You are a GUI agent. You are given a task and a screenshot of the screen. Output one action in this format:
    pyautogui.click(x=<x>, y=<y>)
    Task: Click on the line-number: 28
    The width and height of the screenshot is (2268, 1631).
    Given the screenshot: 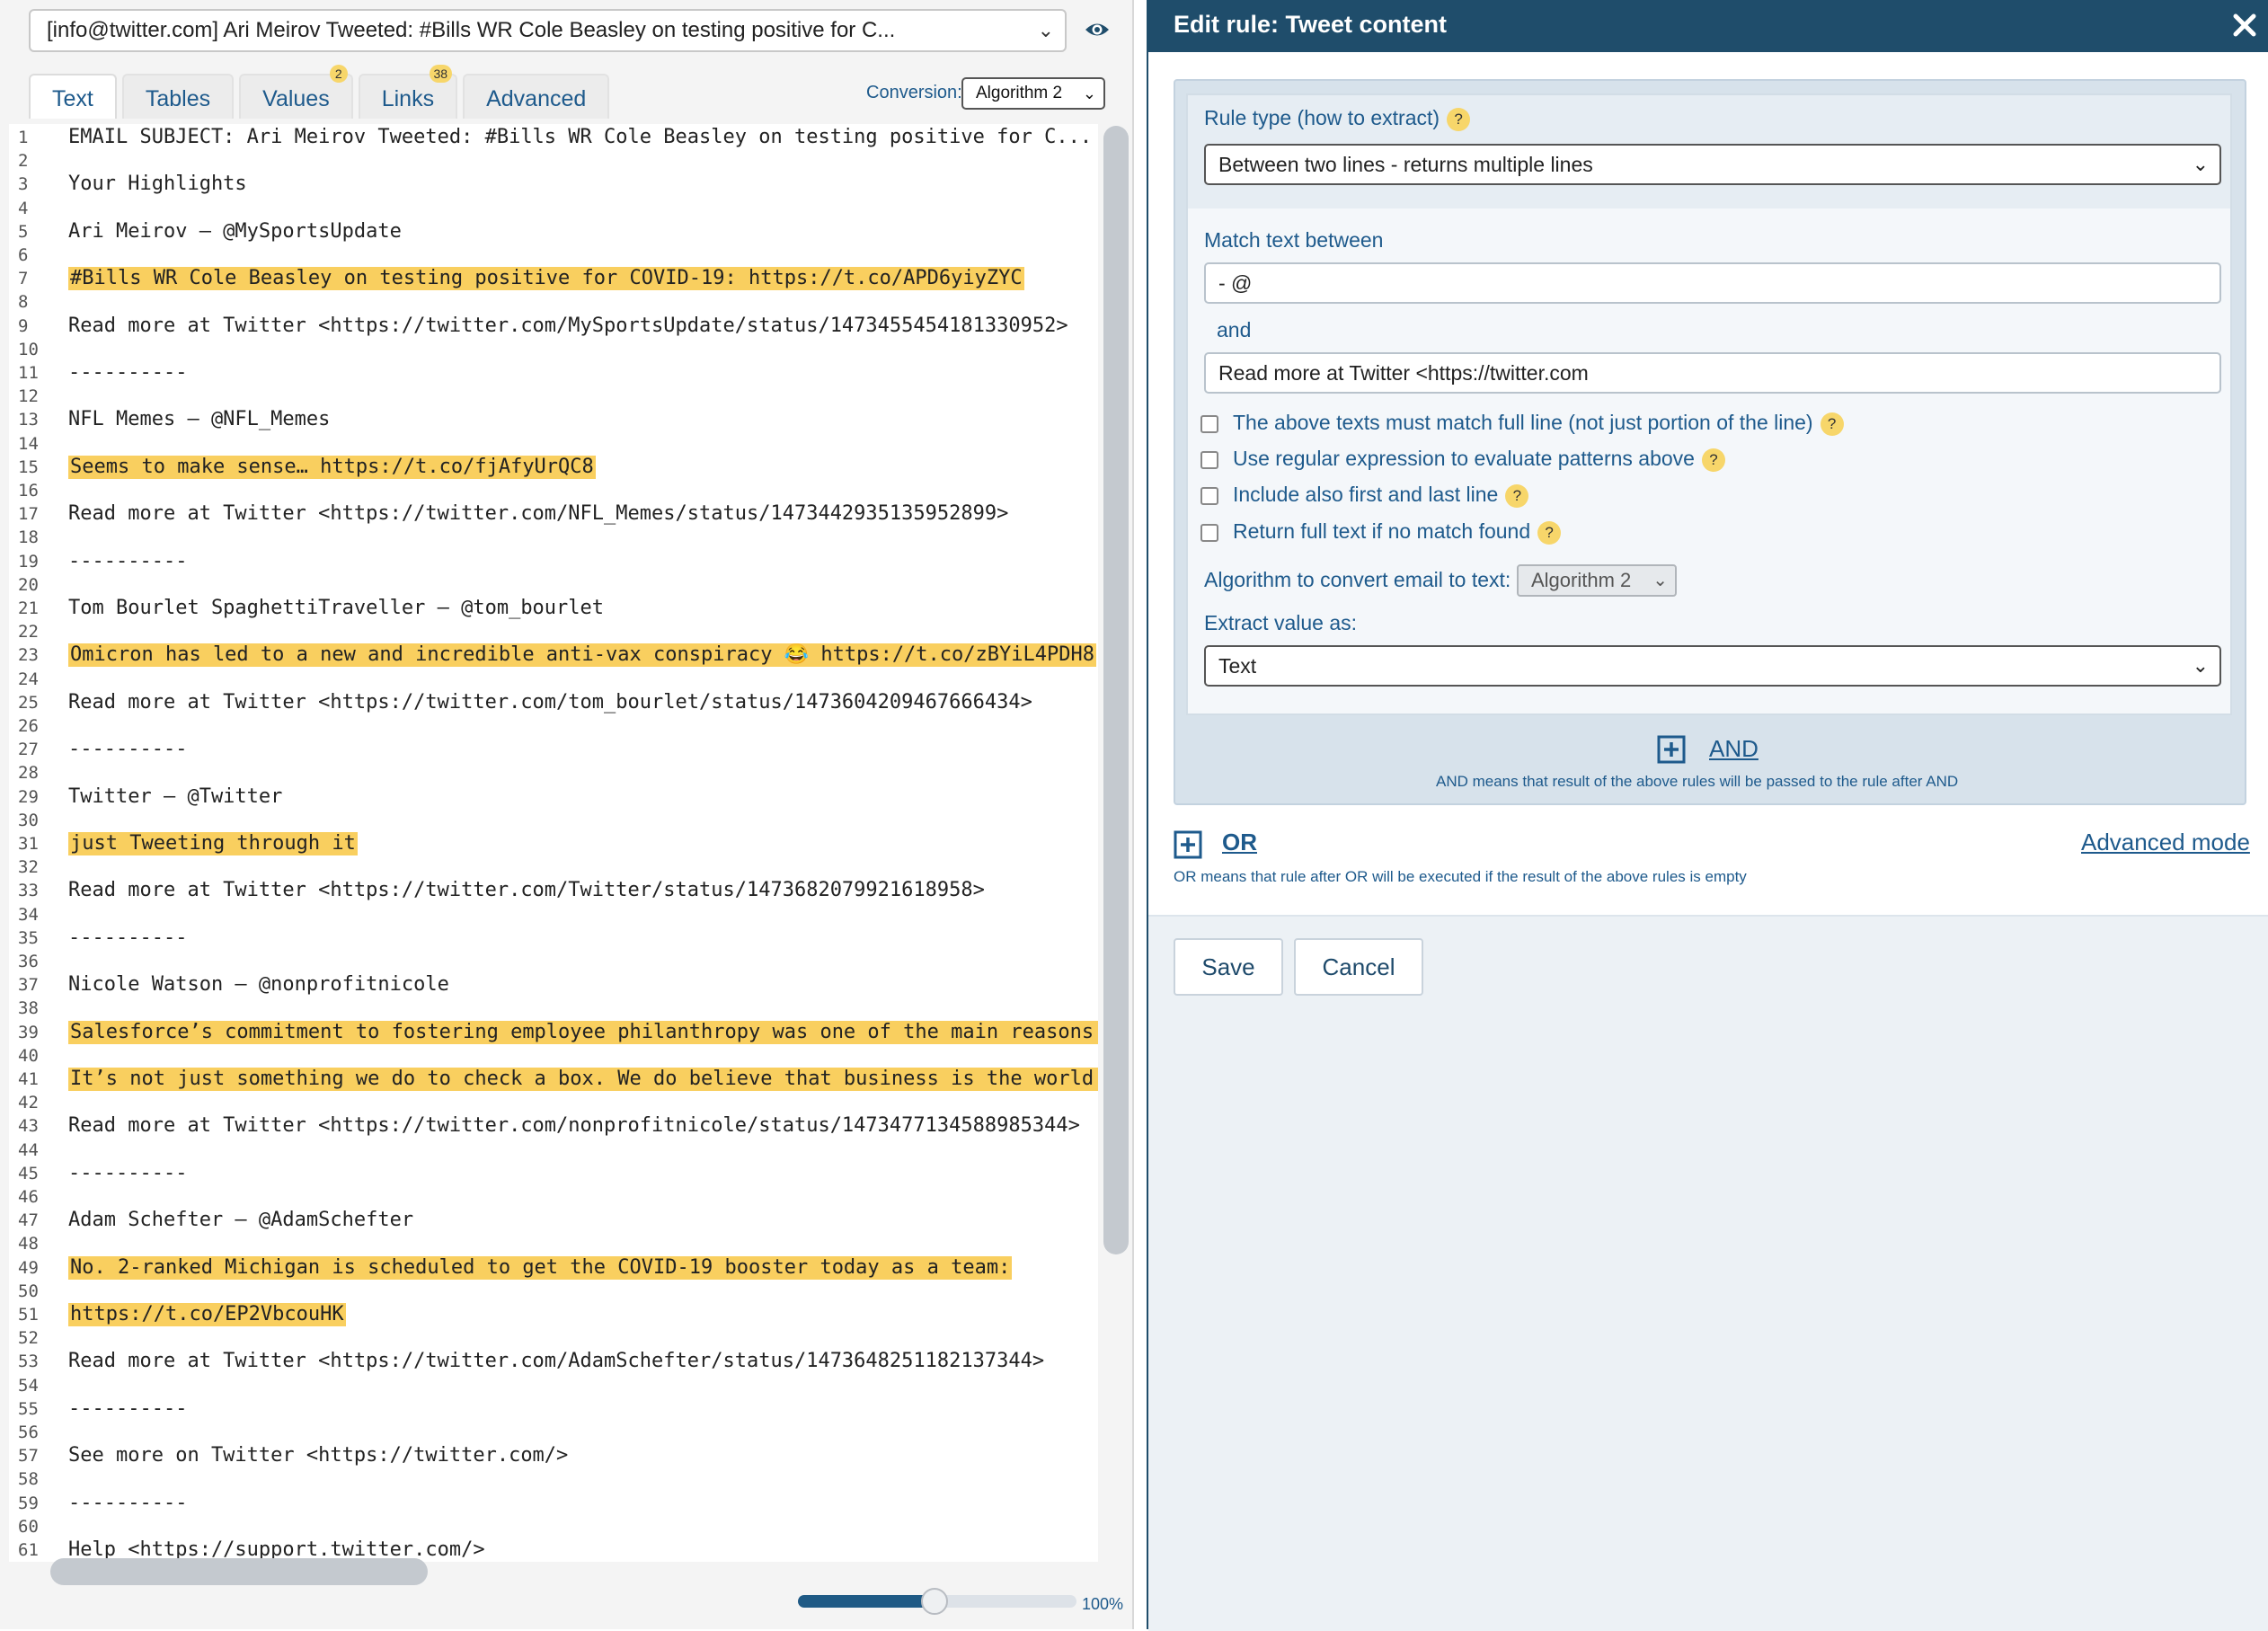 What is the action you would take?
    pyautogui.click(x=28, y=773)
    